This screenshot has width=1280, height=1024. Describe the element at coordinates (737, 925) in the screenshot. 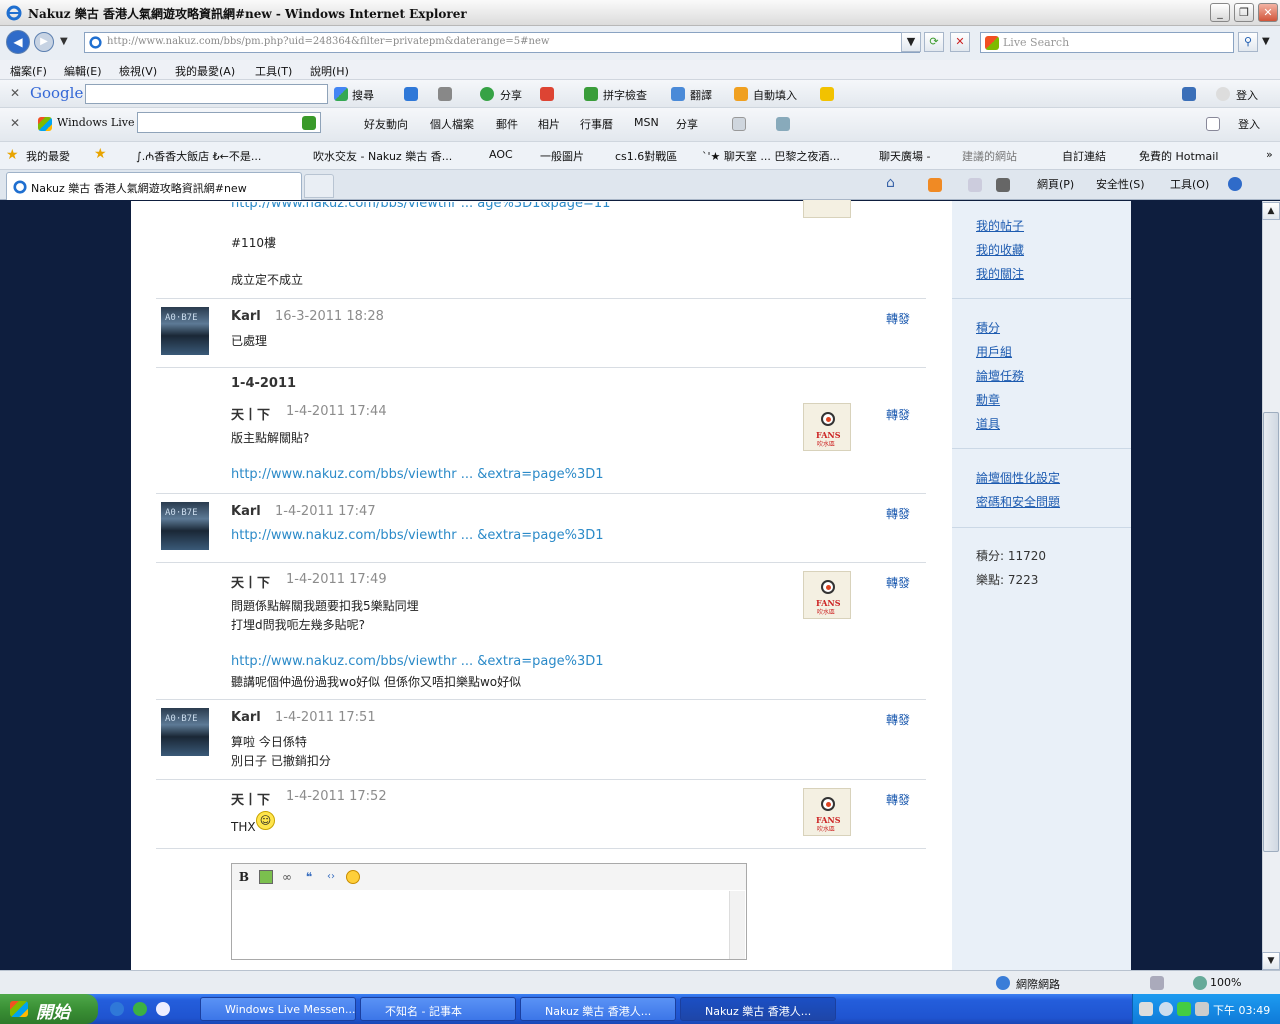

I see `editor-scrollbar` at that location.